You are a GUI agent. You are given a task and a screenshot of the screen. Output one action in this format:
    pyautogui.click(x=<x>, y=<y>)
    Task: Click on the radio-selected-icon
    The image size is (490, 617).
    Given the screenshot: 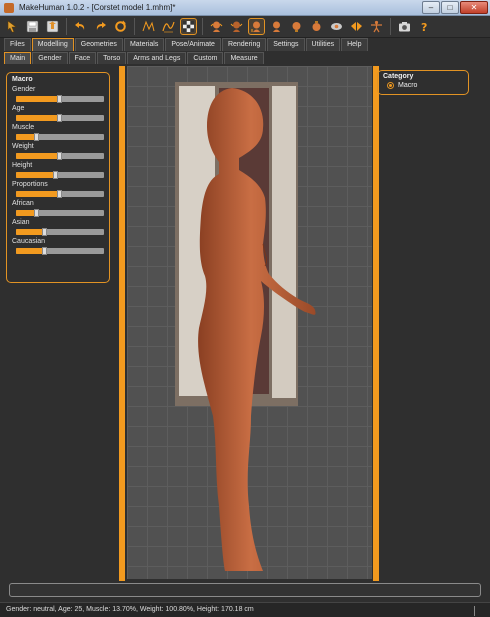 What is the action you would take?
    pyautogui.click(x=390, y=85)
    